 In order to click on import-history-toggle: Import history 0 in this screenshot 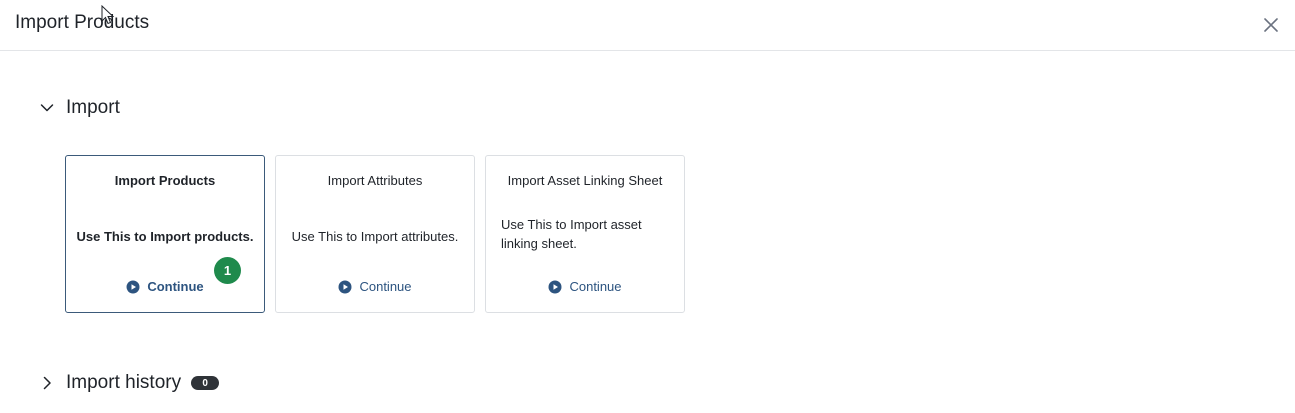, I will do `click(129, 383)`.